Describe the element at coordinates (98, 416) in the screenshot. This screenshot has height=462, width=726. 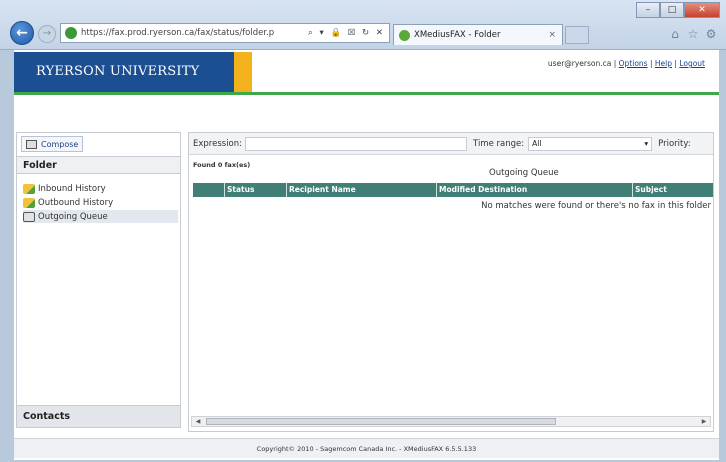
I see `contacts-heading: Contacts` at that location.